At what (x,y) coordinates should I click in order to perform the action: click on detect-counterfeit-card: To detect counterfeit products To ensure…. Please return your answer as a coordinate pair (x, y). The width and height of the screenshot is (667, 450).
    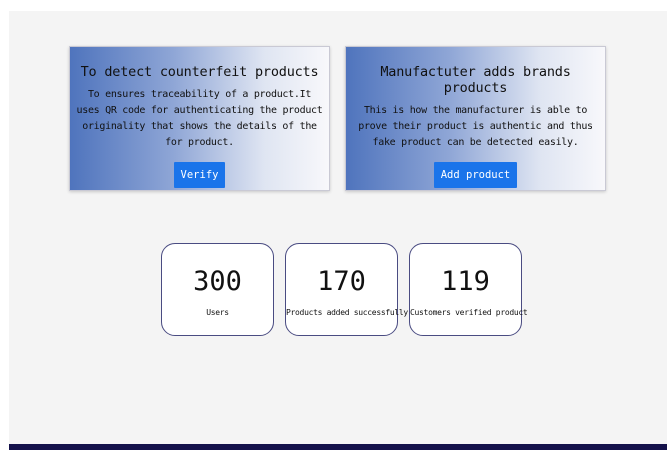
    Looking at the image, I should click on (199, 118).